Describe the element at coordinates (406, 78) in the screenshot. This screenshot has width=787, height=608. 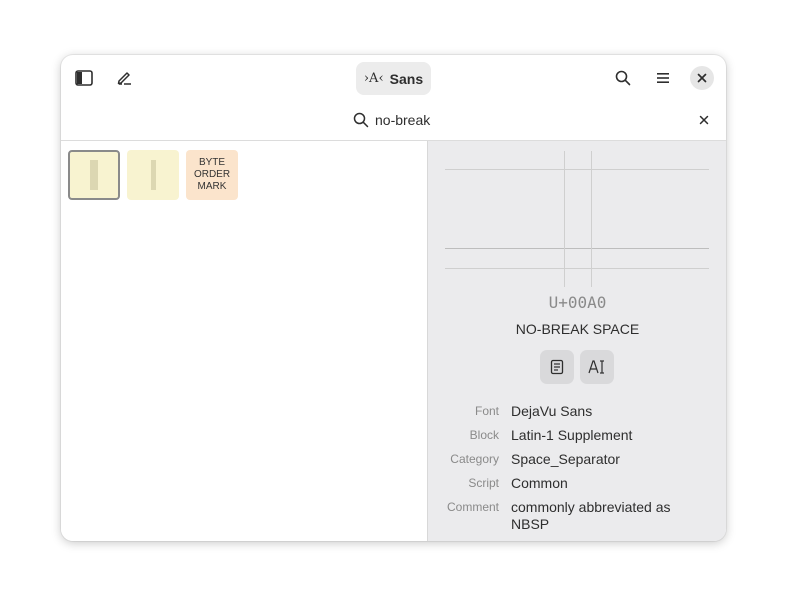
I see `font-selector-label: Sans` at that location.